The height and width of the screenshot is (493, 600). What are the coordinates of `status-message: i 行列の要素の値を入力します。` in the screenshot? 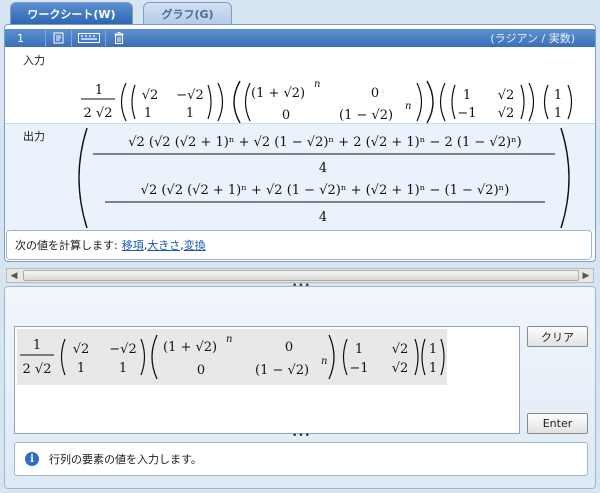 It's located at (301, 459).